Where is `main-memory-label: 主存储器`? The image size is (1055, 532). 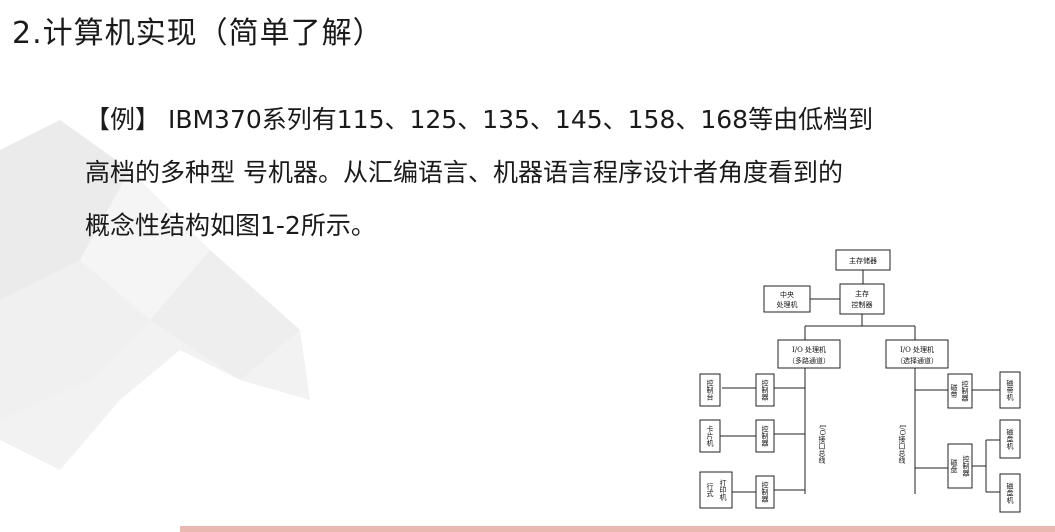 main-memory-label: 主存储器 is located at coordinates (863, 260).